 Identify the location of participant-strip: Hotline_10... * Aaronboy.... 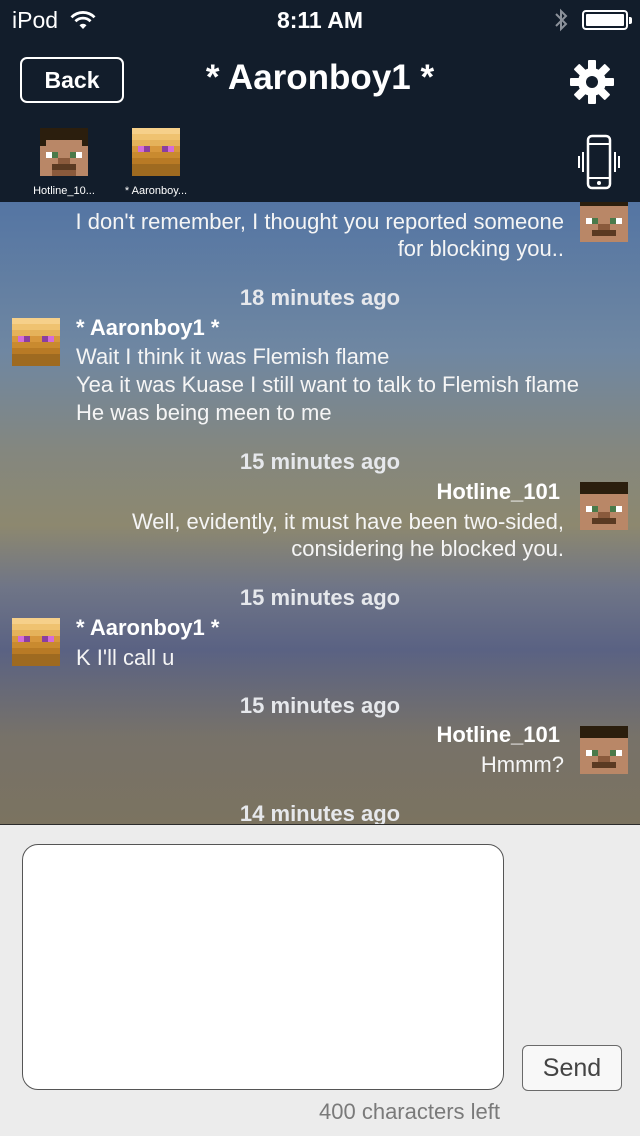
(320, 163).